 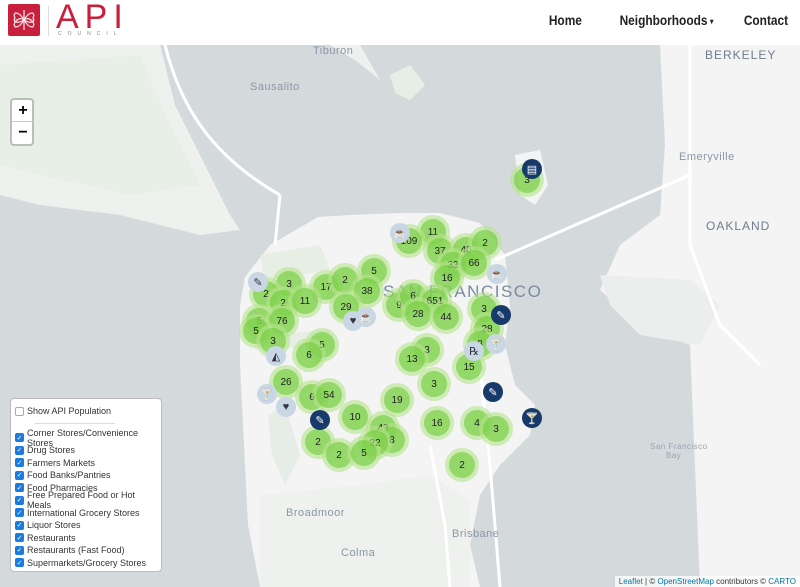 I want to click on cluster-count: 54, so click(x=329, y=395).